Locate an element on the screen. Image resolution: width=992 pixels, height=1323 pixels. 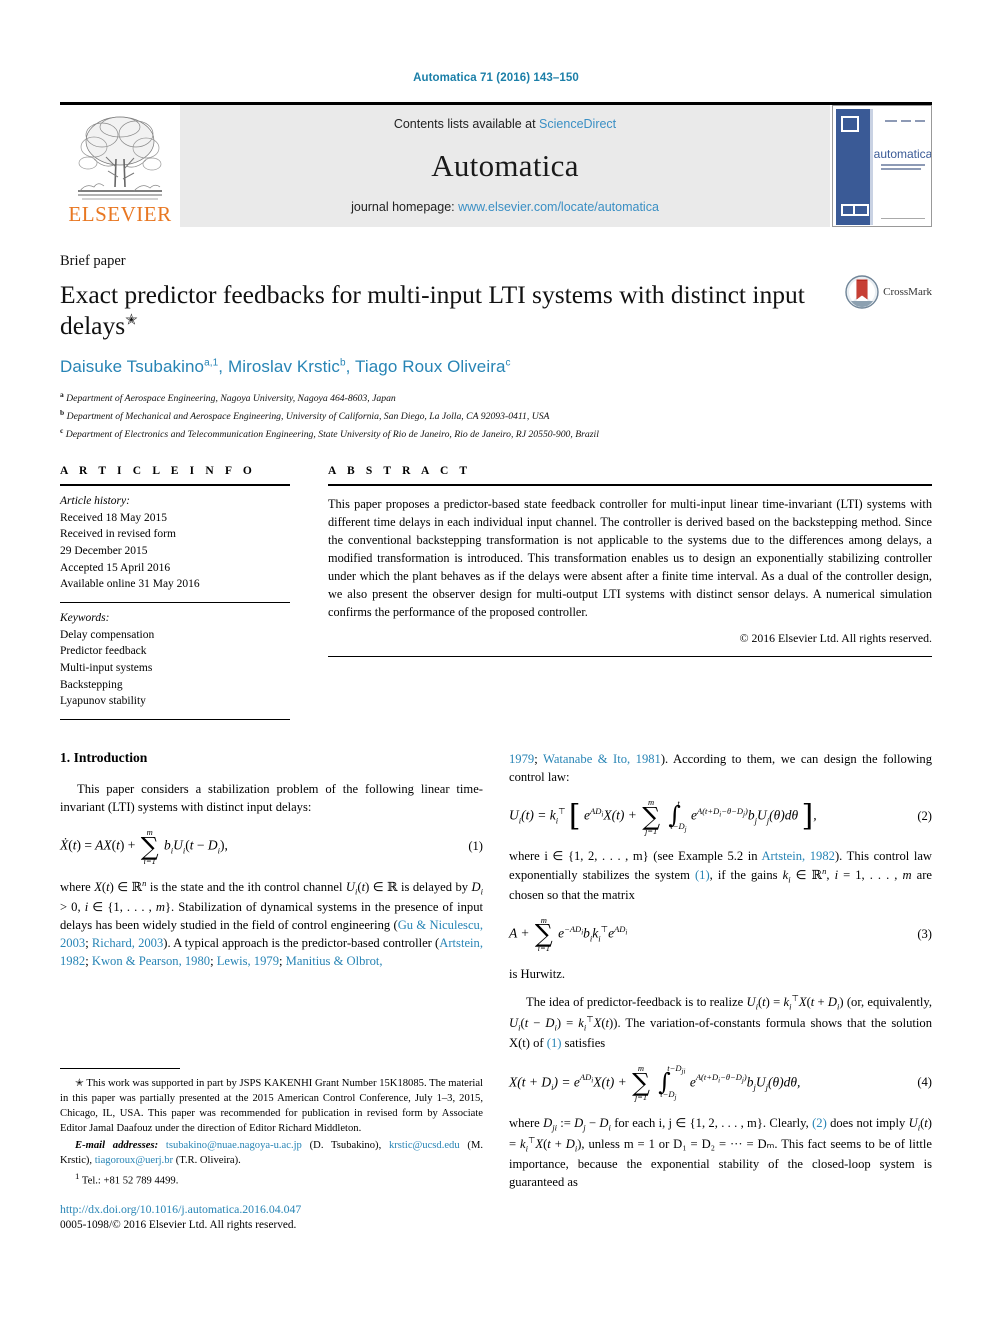
equation-3-body: A + m ∑ i=1 e−ADibiki⊤eADi is located at coordinates (568, 934).